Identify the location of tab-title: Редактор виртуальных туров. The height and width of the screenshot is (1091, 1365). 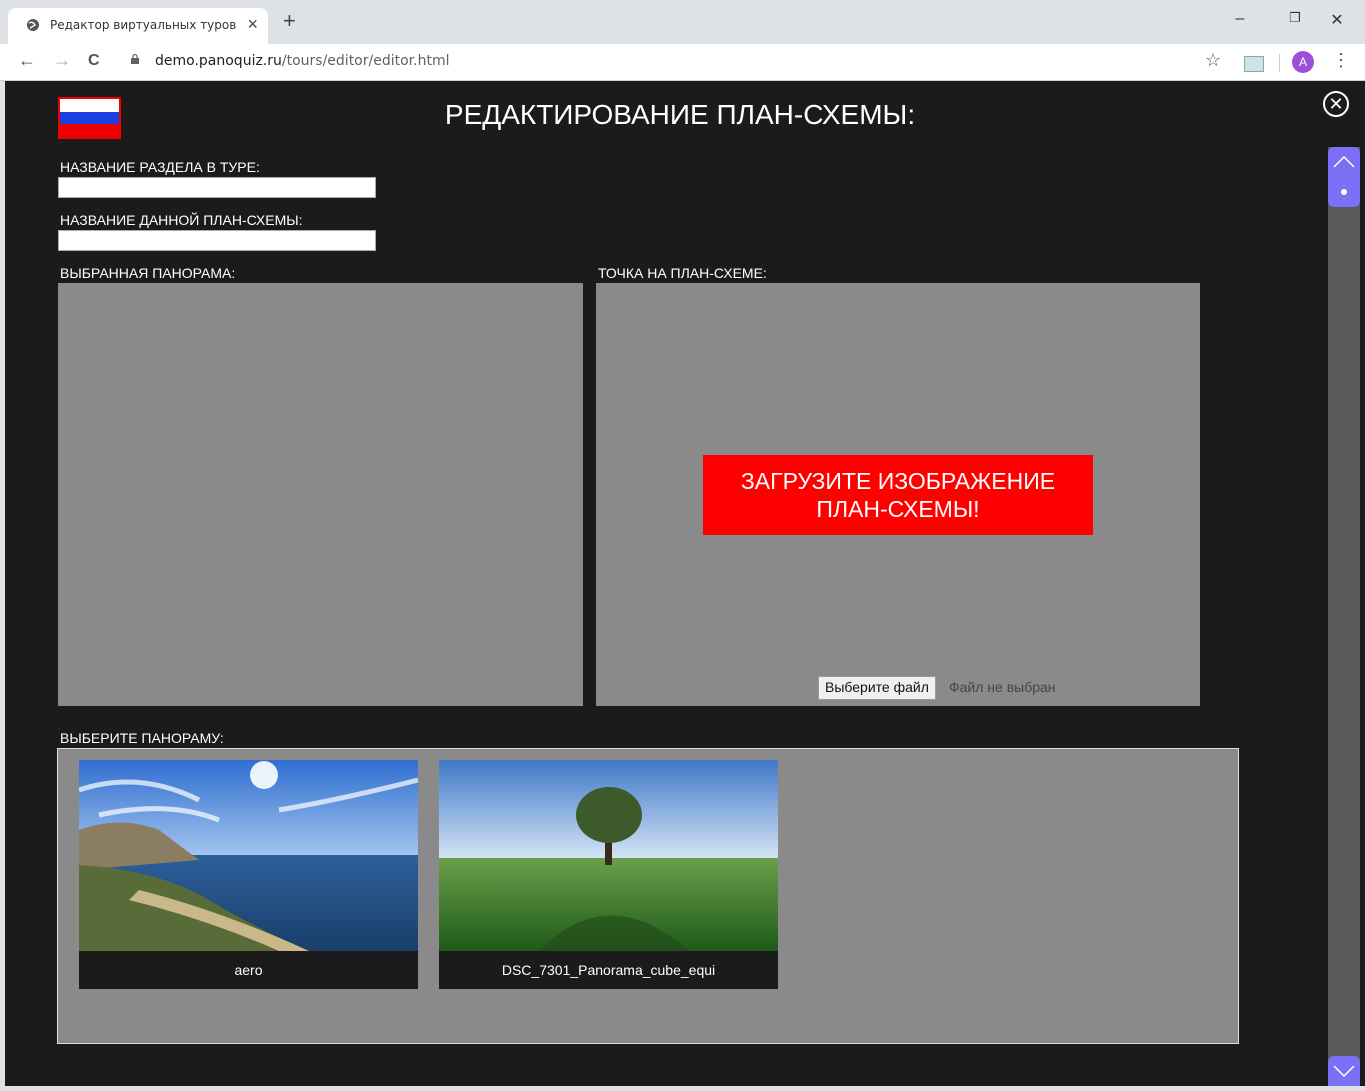
(143, 25).